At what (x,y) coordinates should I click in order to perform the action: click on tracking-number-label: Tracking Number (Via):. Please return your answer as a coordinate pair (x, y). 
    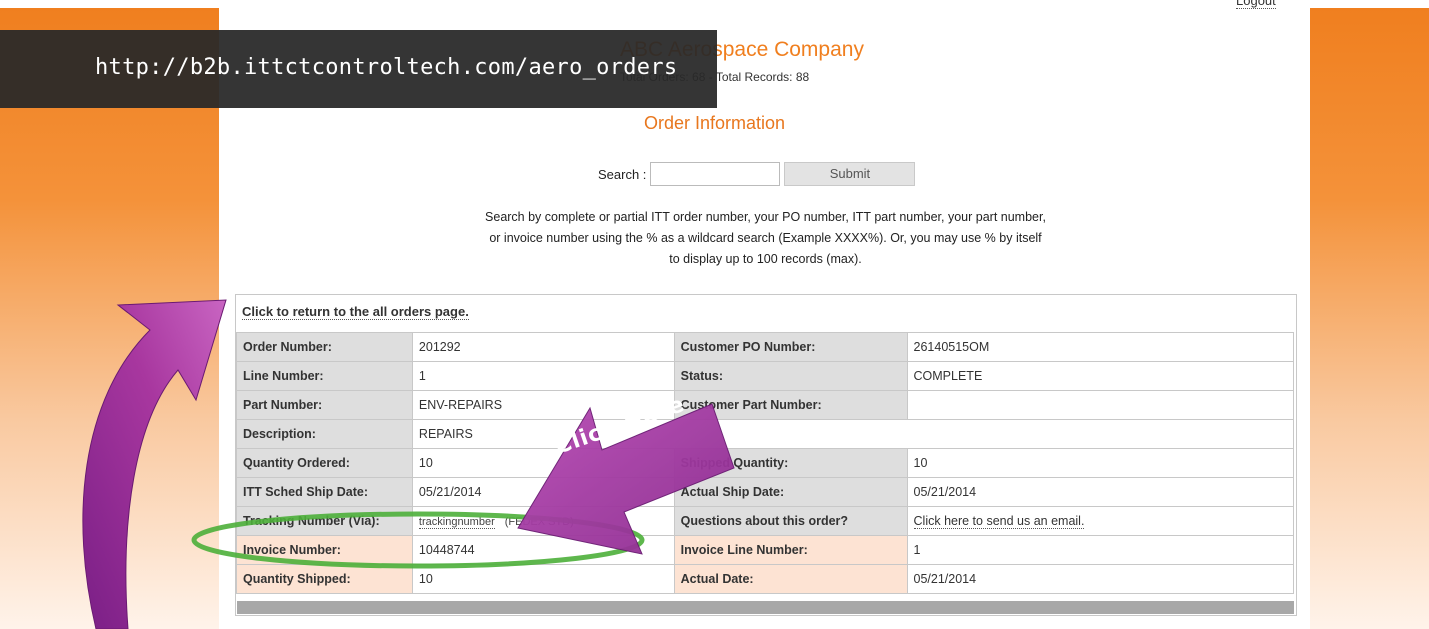
    Looking at the image, I should click on (324, 521).